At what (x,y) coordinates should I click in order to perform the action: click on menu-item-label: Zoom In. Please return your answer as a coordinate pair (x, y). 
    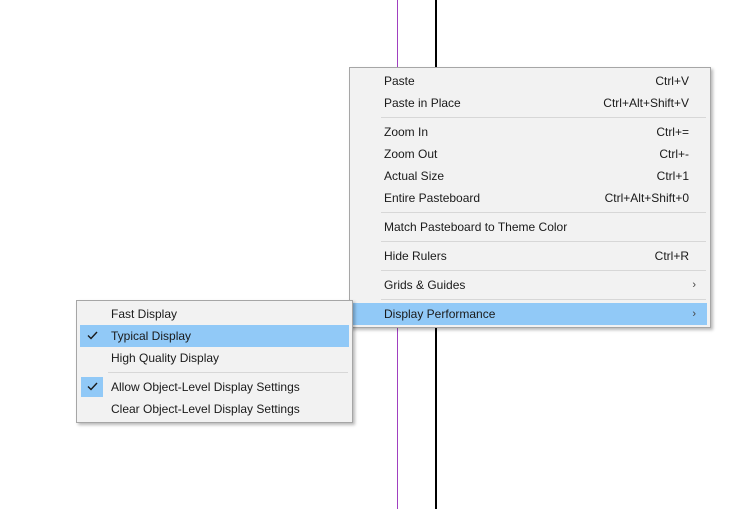
    Looking at the image, I should click on (406, 132).